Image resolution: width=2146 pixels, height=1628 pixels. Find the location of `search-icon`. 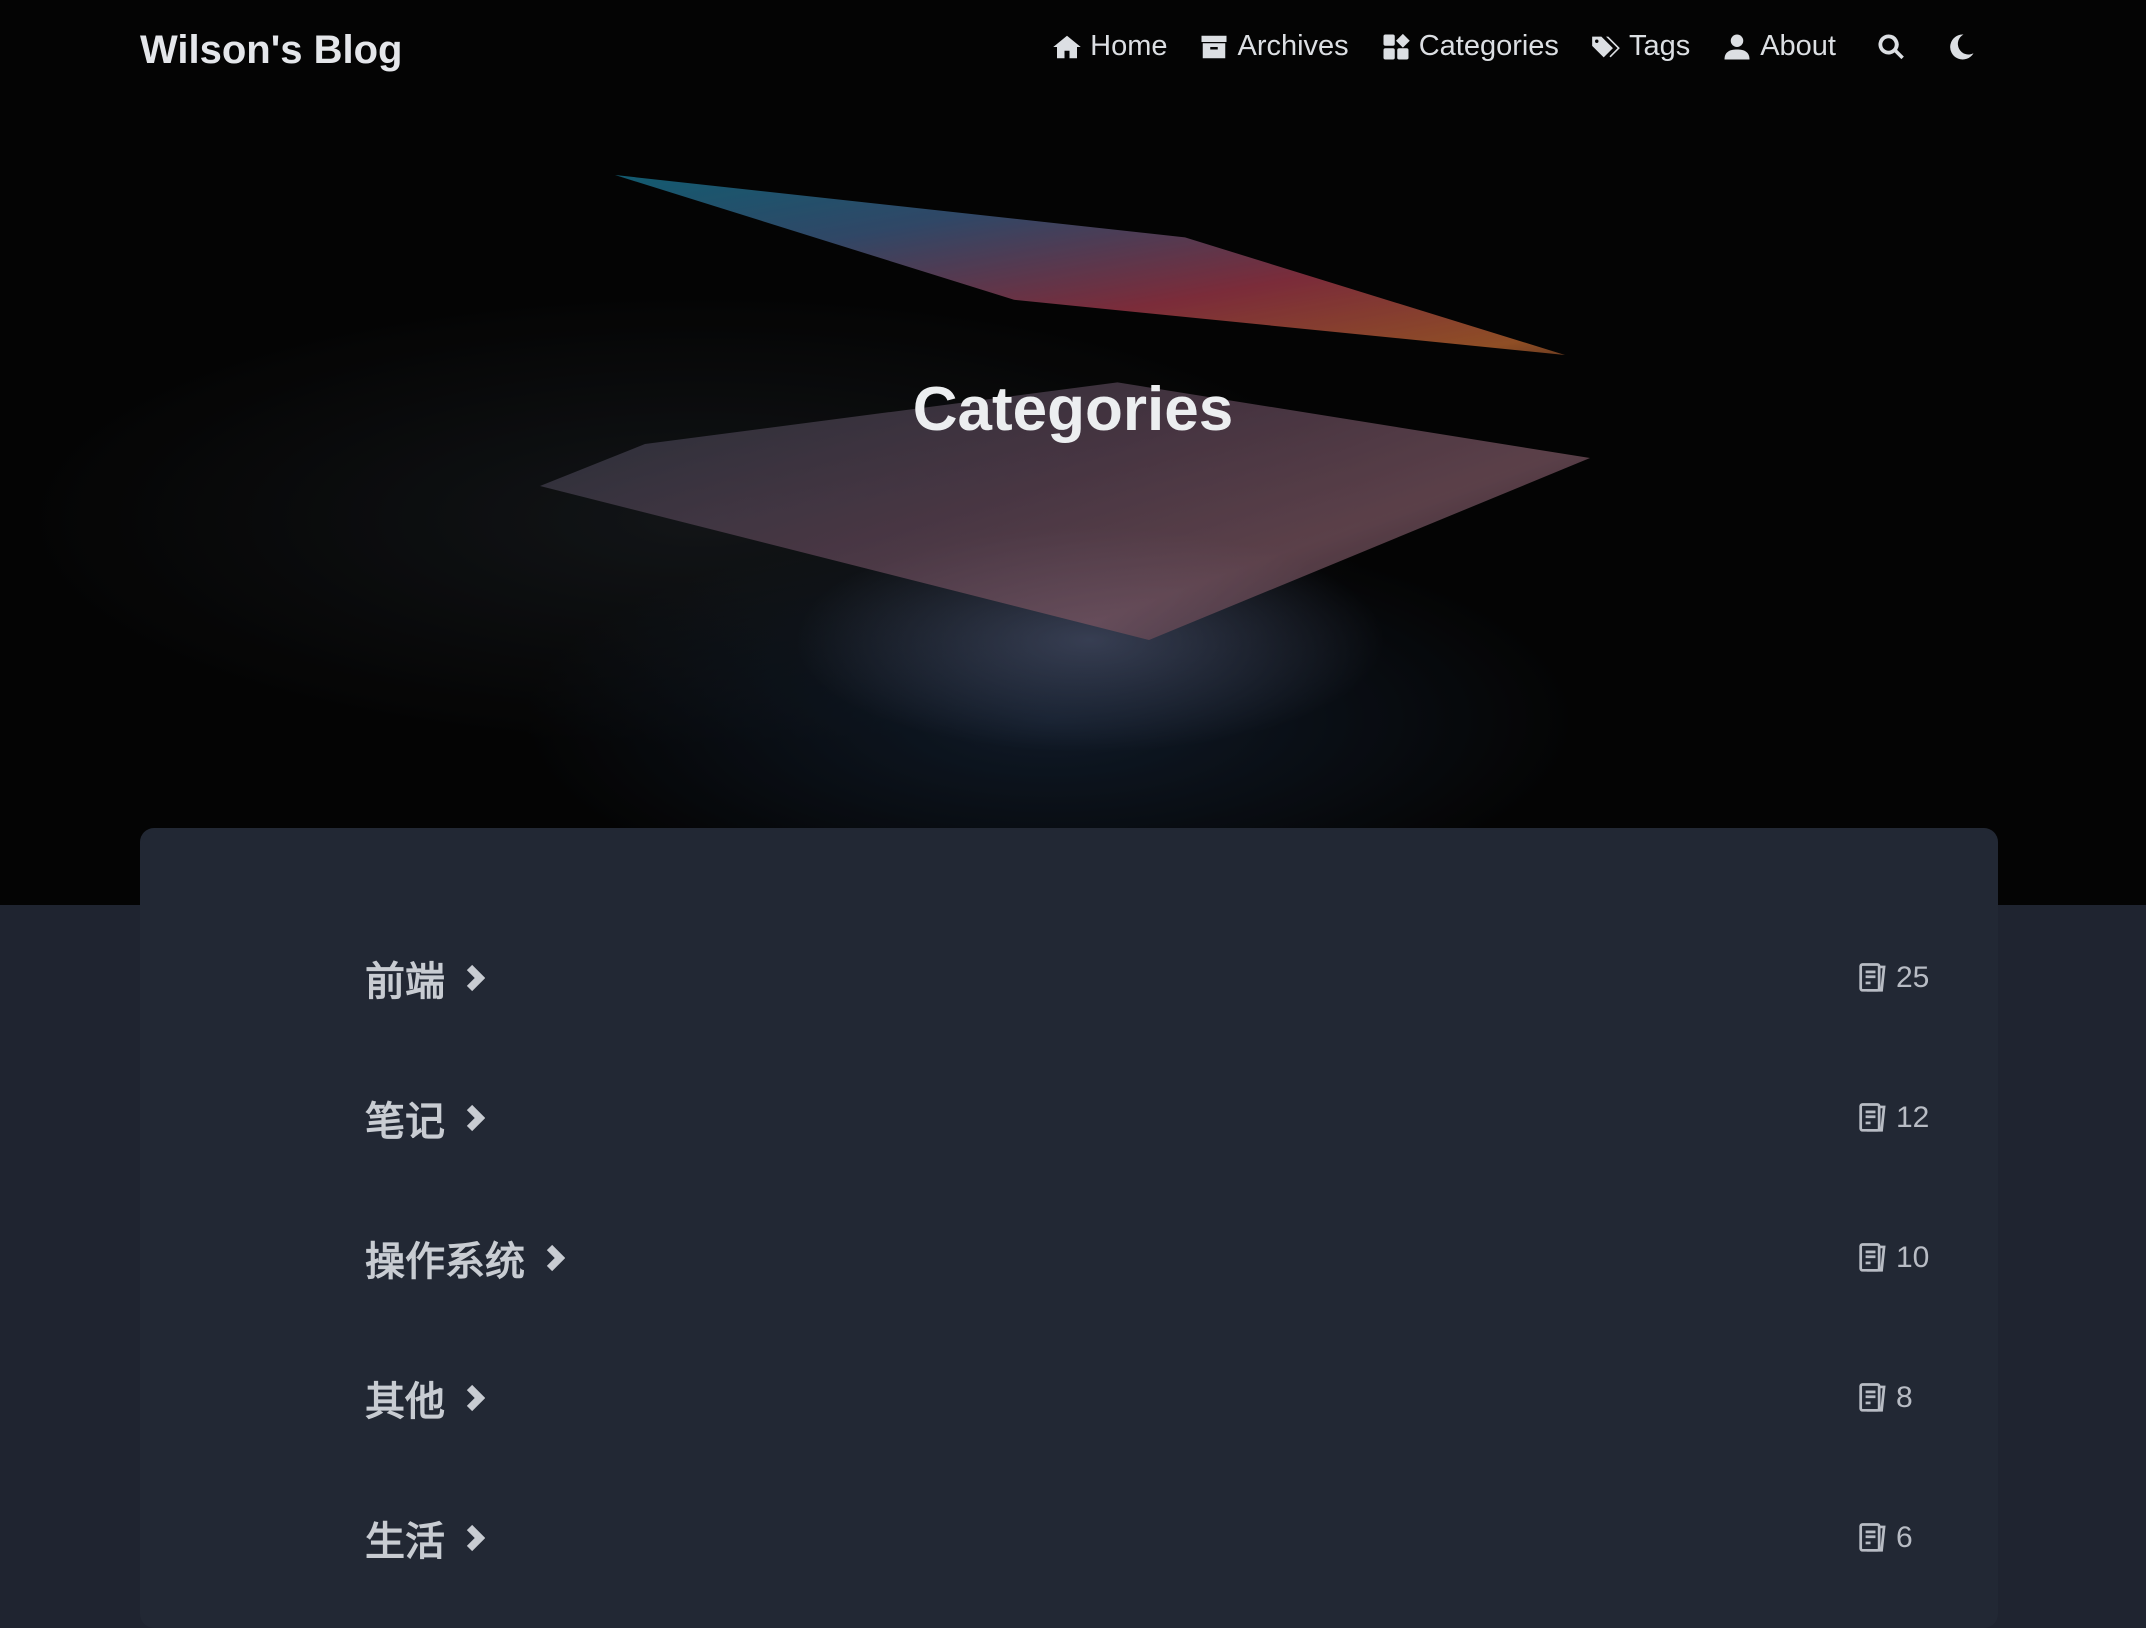

search-icon is located at coordinates (1891, 46).